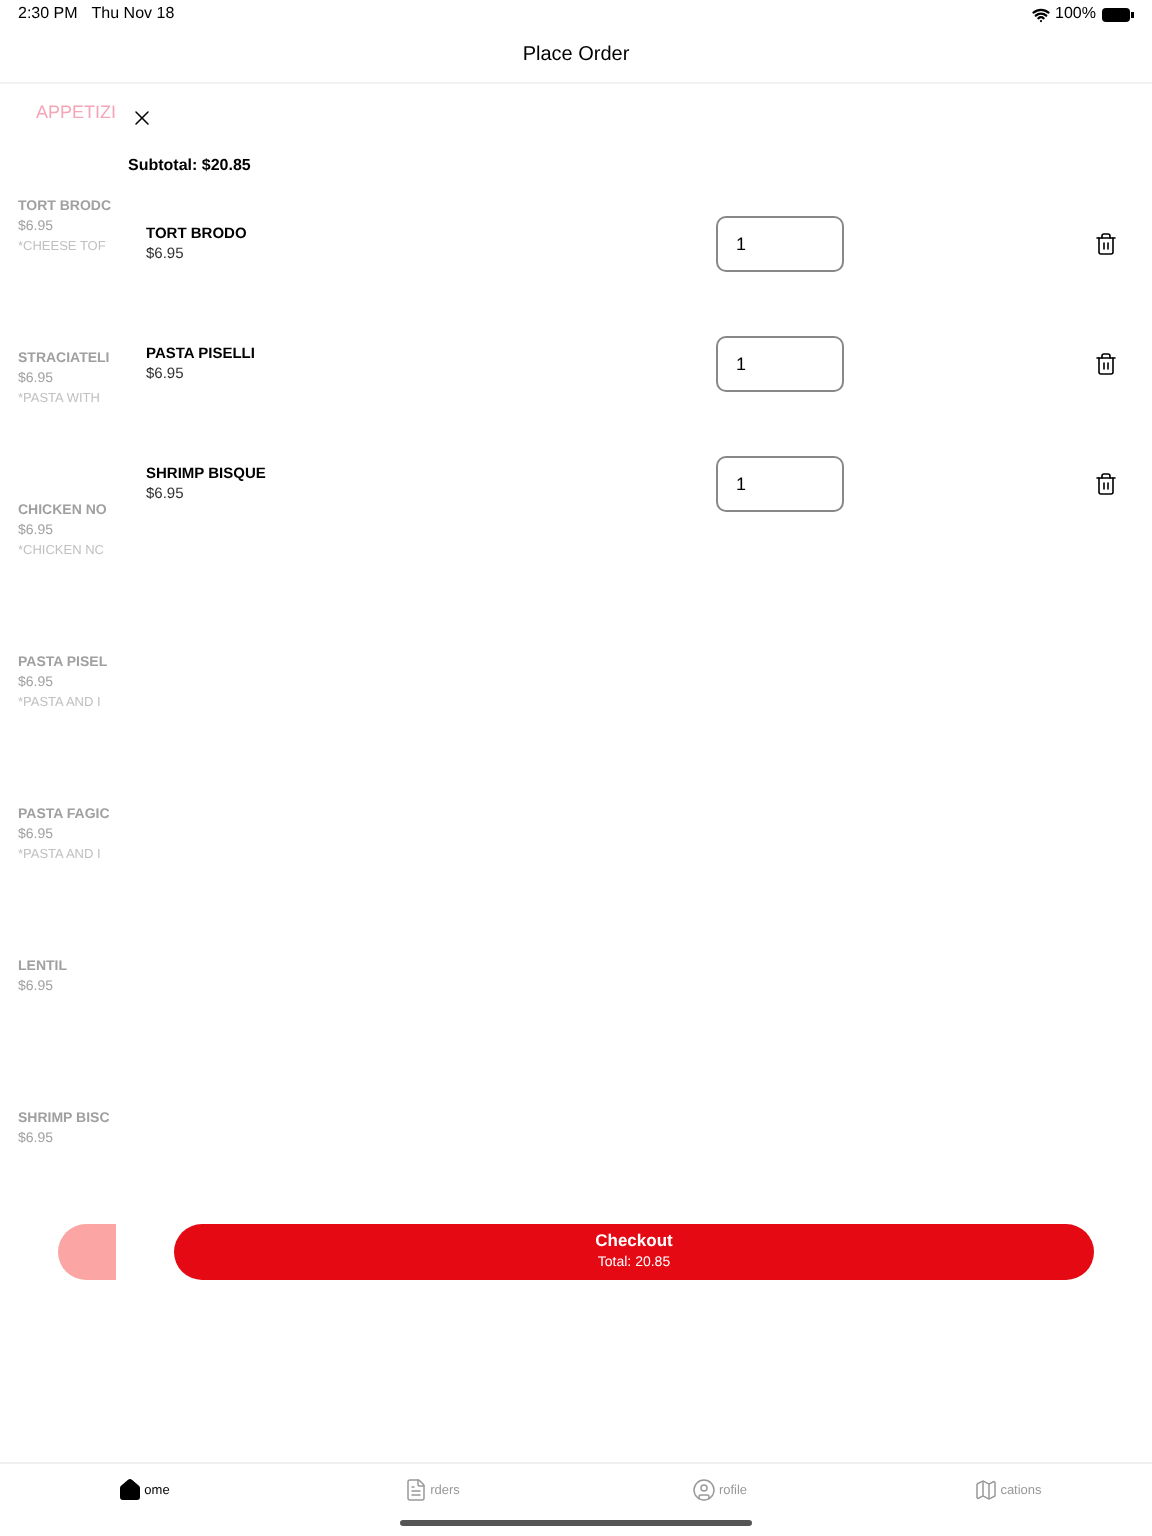 The width and height of the screenshot is (1152, 1536). What do you see at coordinates (704, 1490) in the screenshot?
I see `profile-icon` at bounding box center [704, 1490].